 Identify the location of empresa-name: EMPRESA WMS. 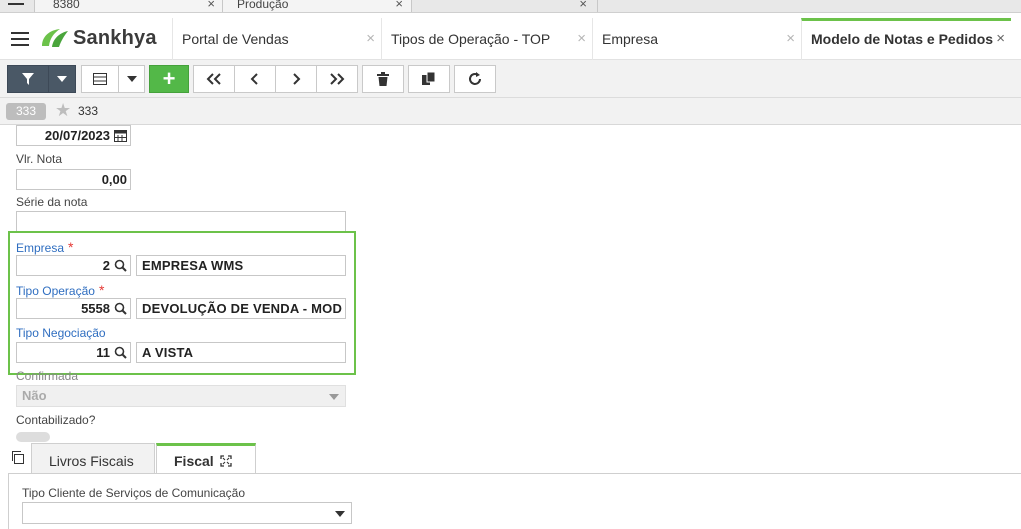
(193, 265).